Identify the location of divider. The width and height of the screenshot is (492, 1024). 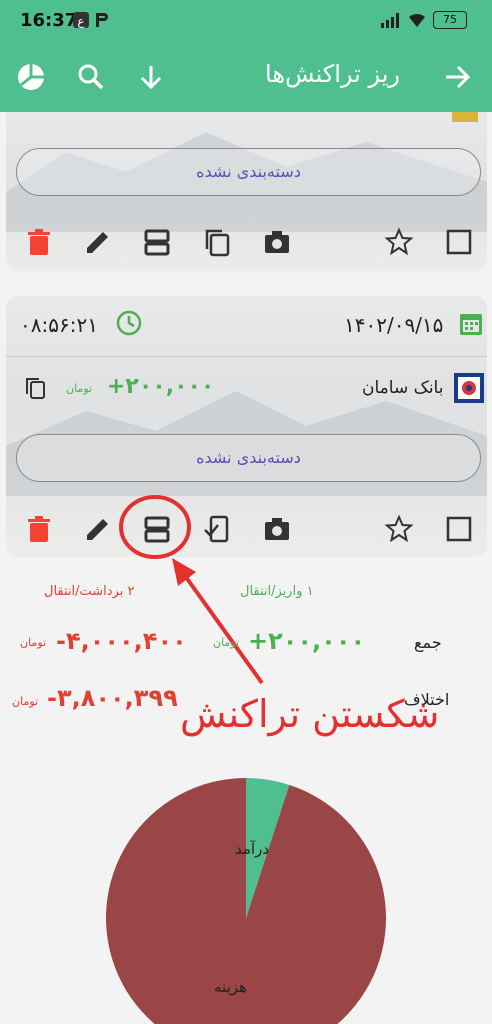
(246, 356).